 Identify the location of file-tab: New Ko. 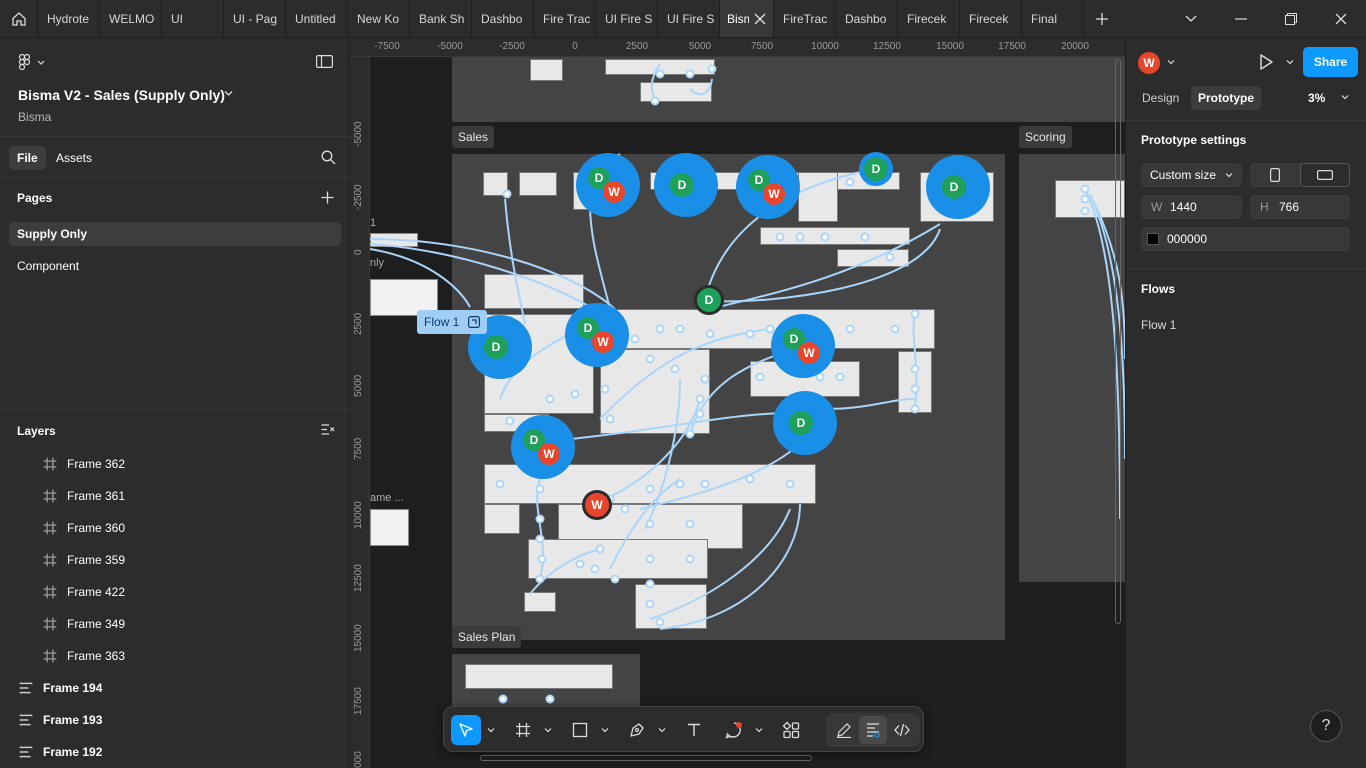
(379, 18).